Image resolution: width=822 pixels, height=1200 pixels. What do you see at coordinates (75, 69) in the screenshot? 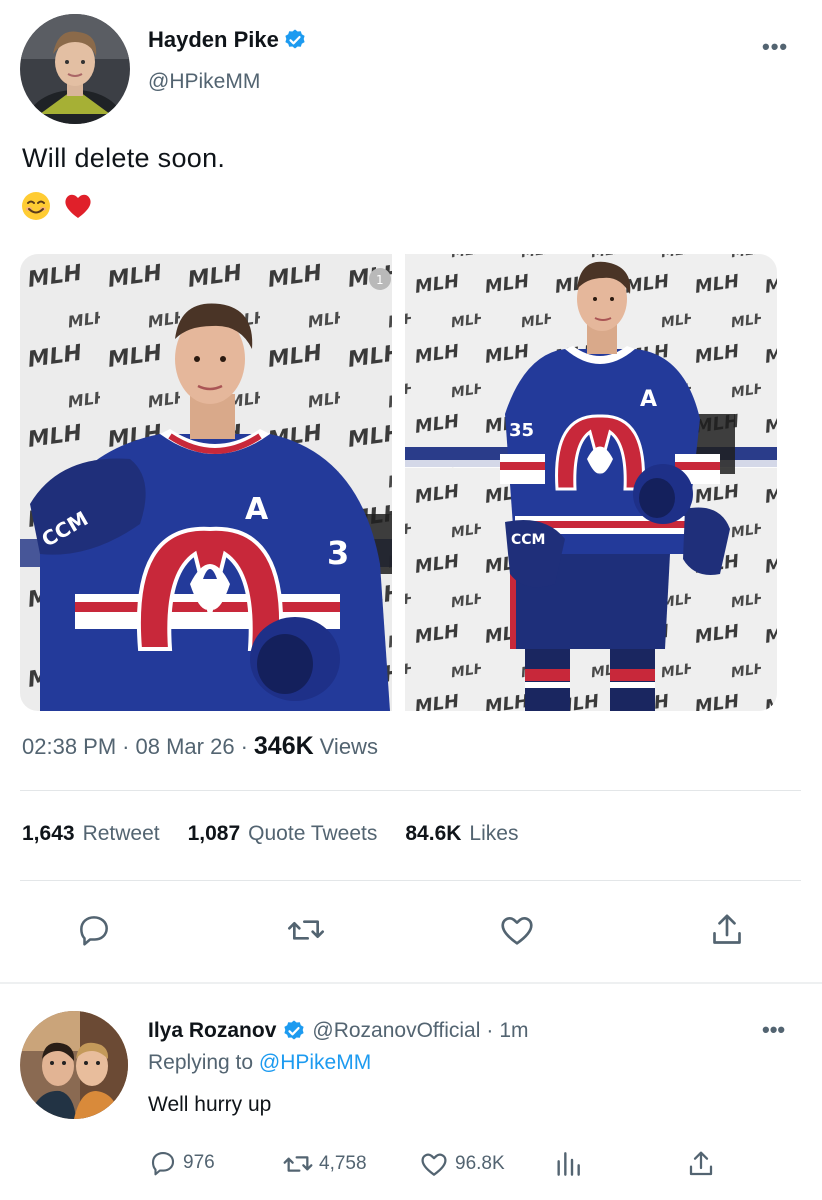
I see `author-avatar` at bounding box center [75, 69].